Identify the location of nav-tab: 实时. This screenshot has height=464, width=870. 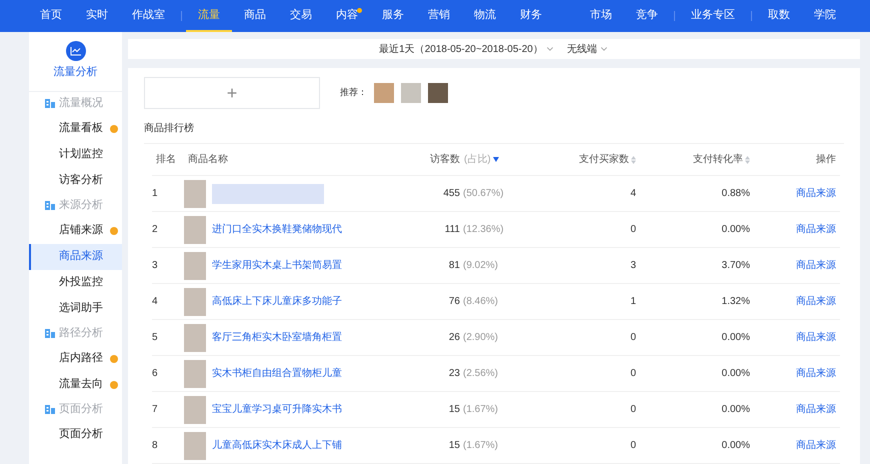
(97, 16).